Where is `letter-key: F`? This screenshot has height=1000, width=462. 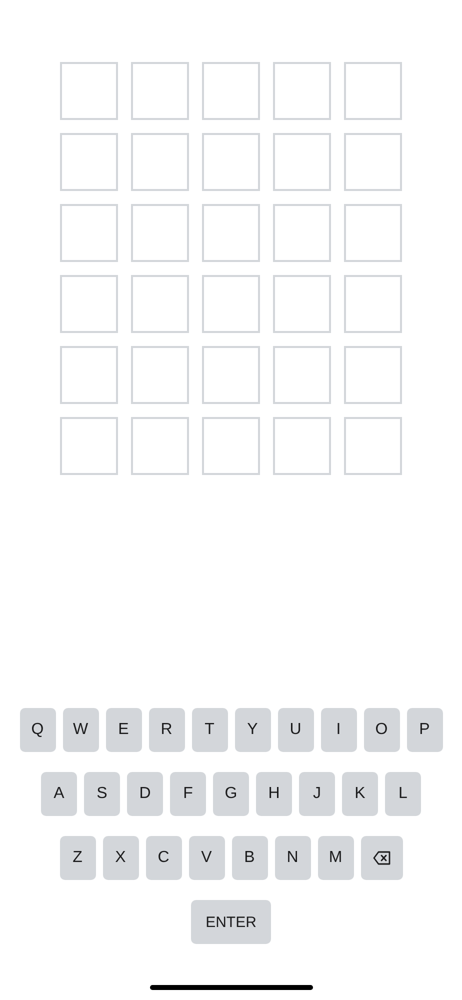
letter-key: F is located at coordinates (188, 794).